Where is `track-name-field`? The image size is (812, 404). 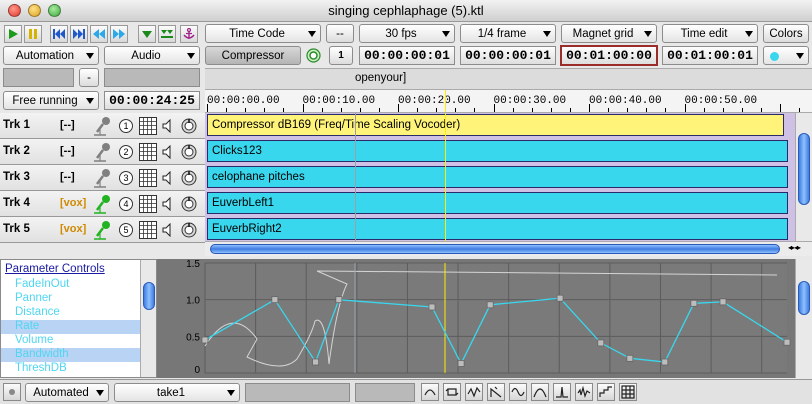
track-name-field is located at coordinates (38, 77).